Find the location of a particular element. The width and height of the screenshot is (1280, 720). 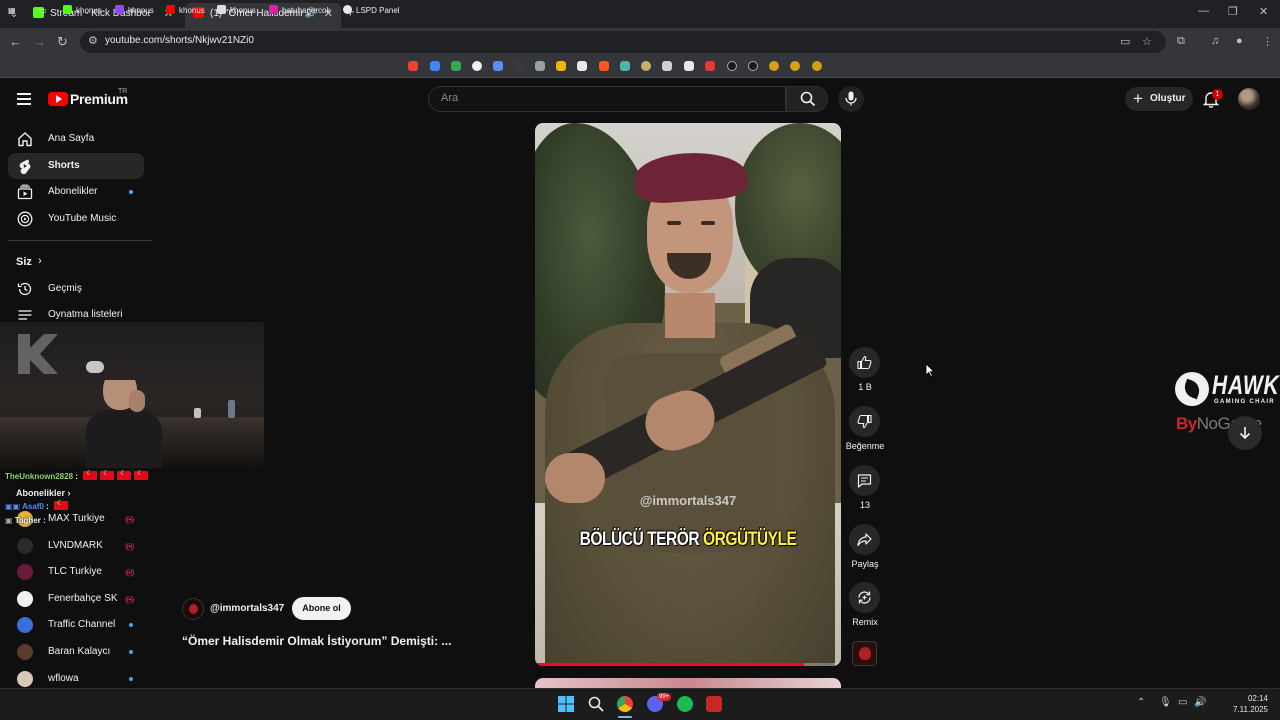

reload-button: ↻ is located at coordinates (62, 42).